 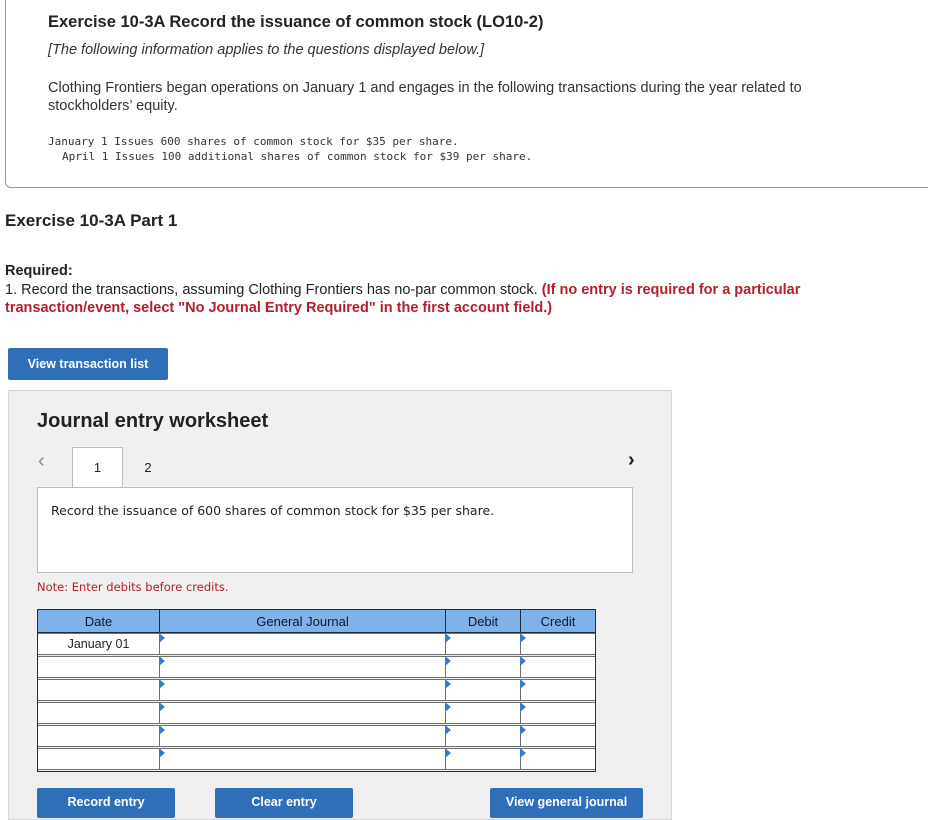 What do you see at coordinates (98, 621) in the screenshot?
I see `date-column-header: Date` at bounding box center [98, 621].